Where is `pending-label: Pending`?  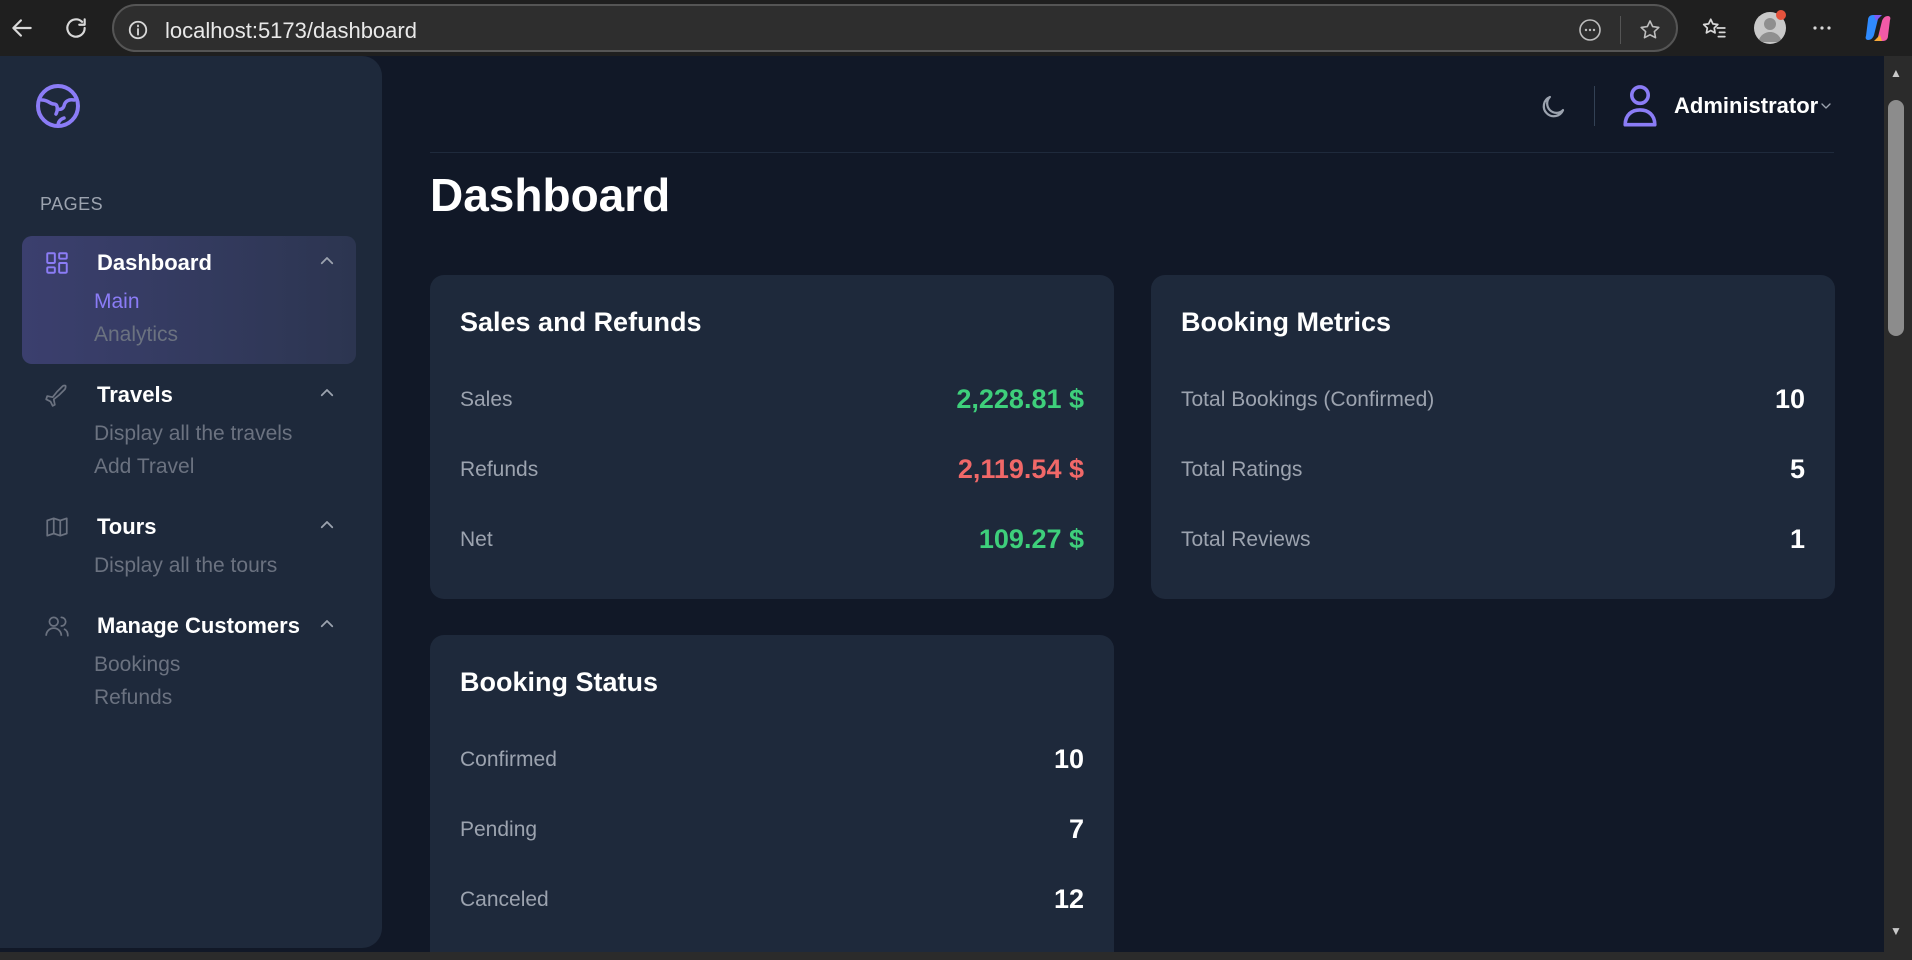
pending-label: Pending is located at coordinates (499, 829).